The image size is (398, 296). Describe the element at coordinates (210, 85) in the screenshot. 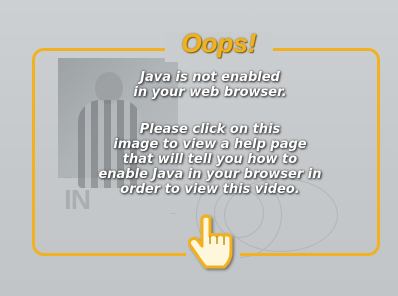

I see `java-disabled-message: Java is not enabled in your web browser.` at that location.